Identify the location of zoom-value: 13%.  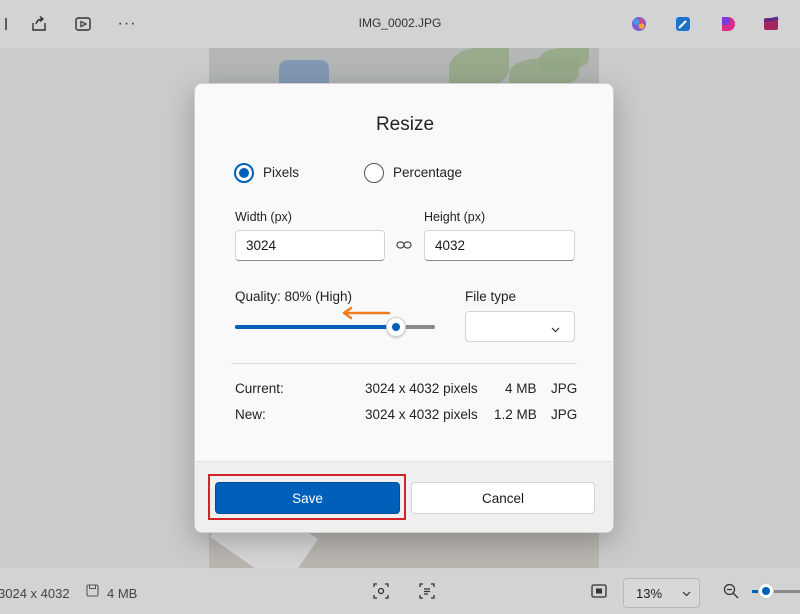
(649, 593).